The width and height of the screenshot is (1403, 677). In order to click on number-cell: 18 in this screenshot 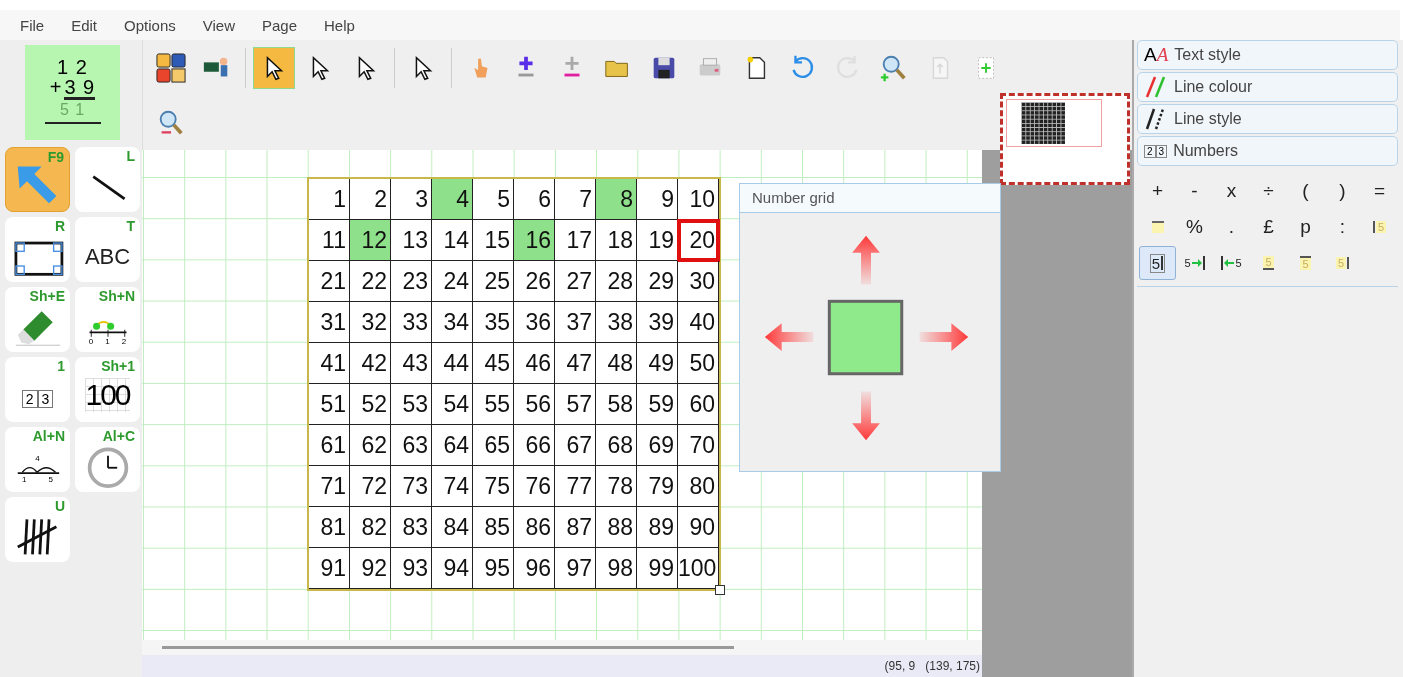, I will do `click(616, 240)`.